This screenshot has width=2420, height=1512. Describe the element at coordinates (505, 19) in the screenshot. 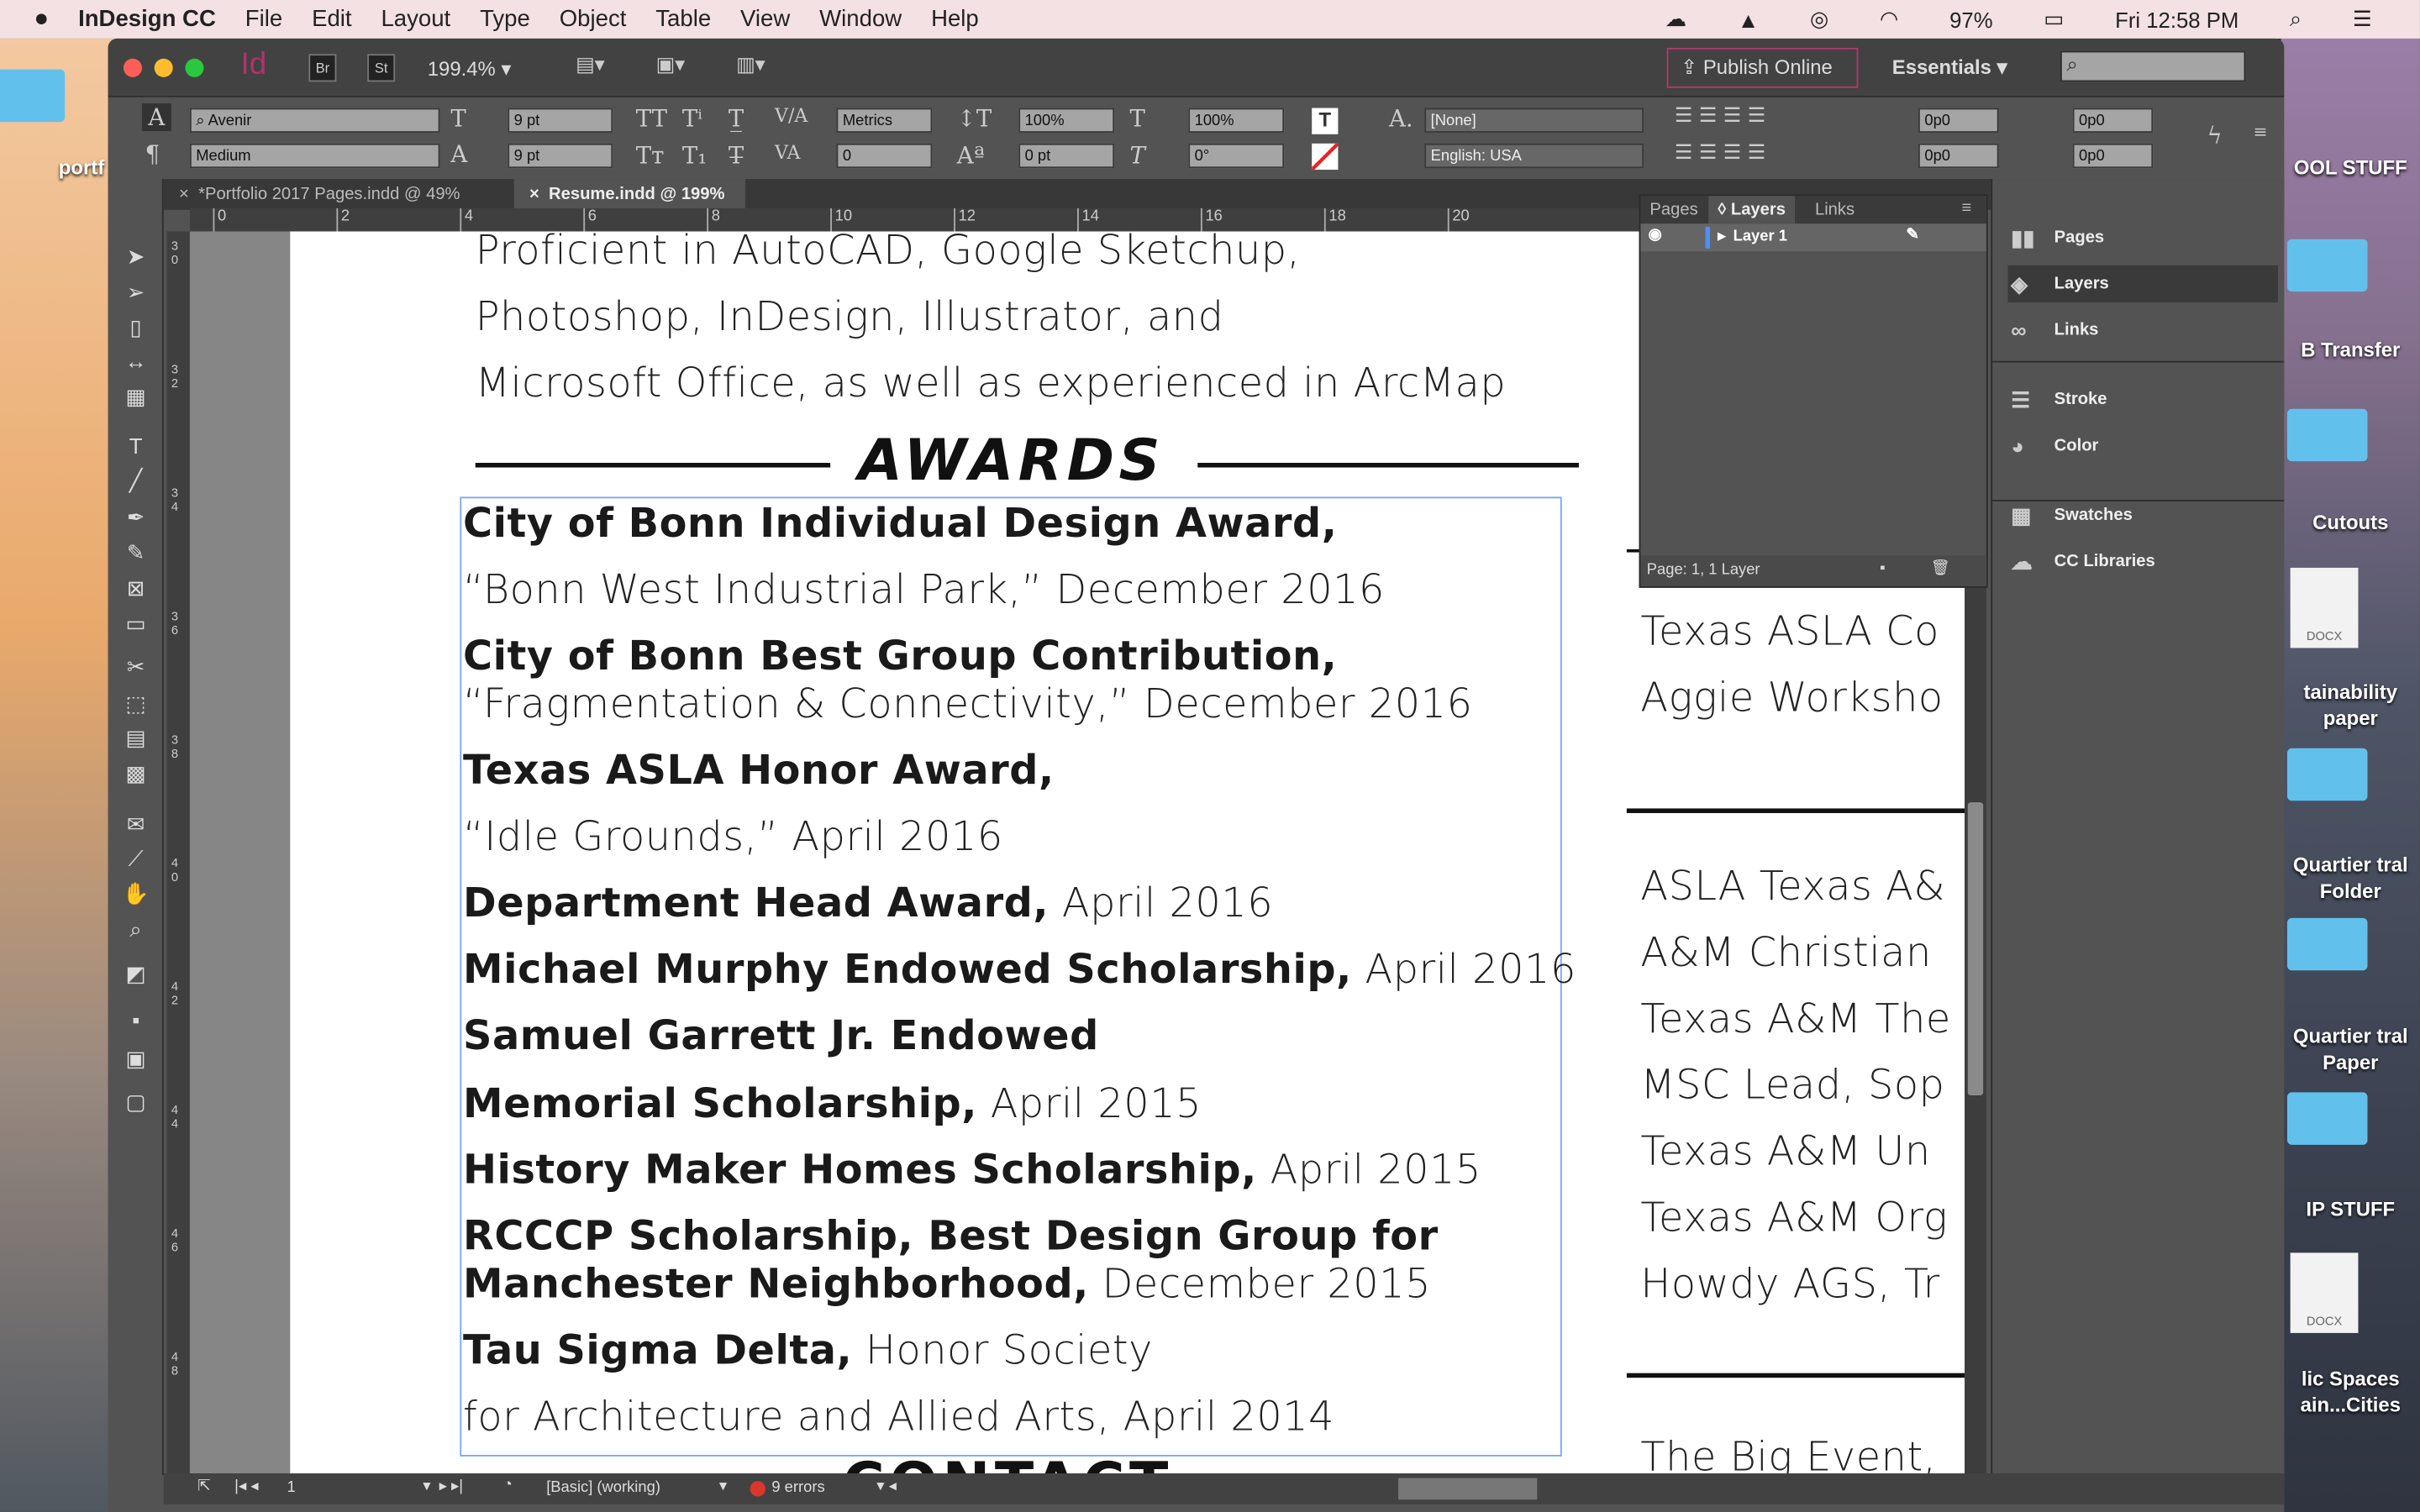

I see `menu-type: Type` at that location.